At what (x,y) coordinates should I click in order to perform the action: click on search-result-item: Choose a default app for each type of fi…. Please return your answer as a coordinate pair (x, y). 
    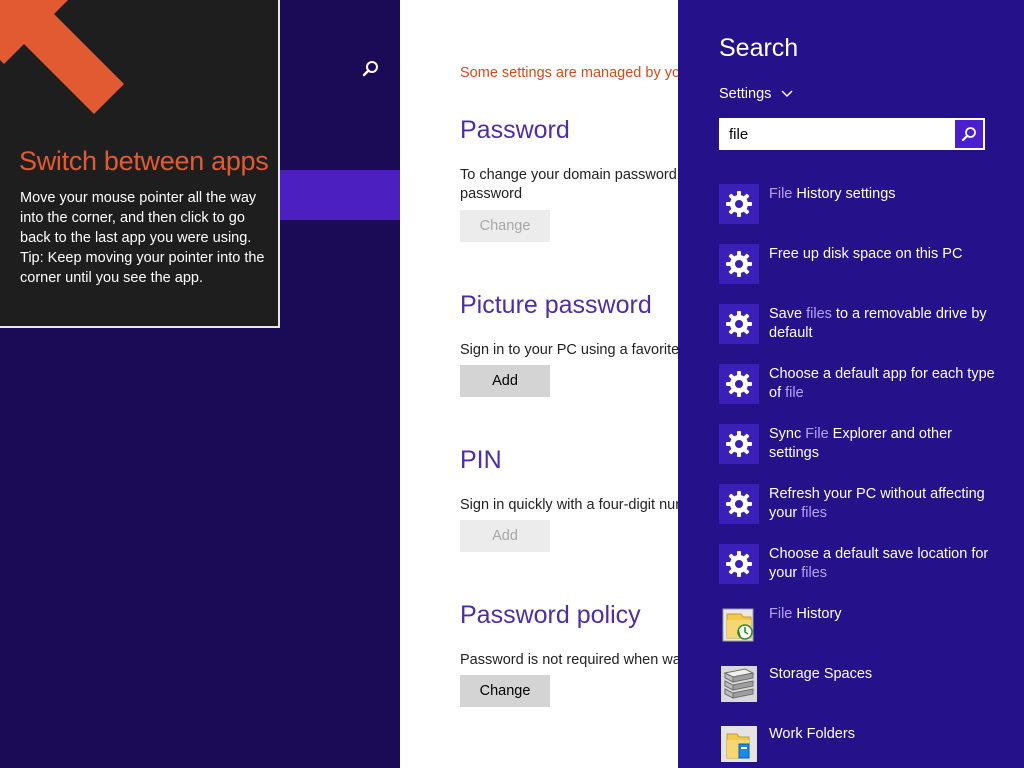
    Looking at the image, I should click on (864, 390).